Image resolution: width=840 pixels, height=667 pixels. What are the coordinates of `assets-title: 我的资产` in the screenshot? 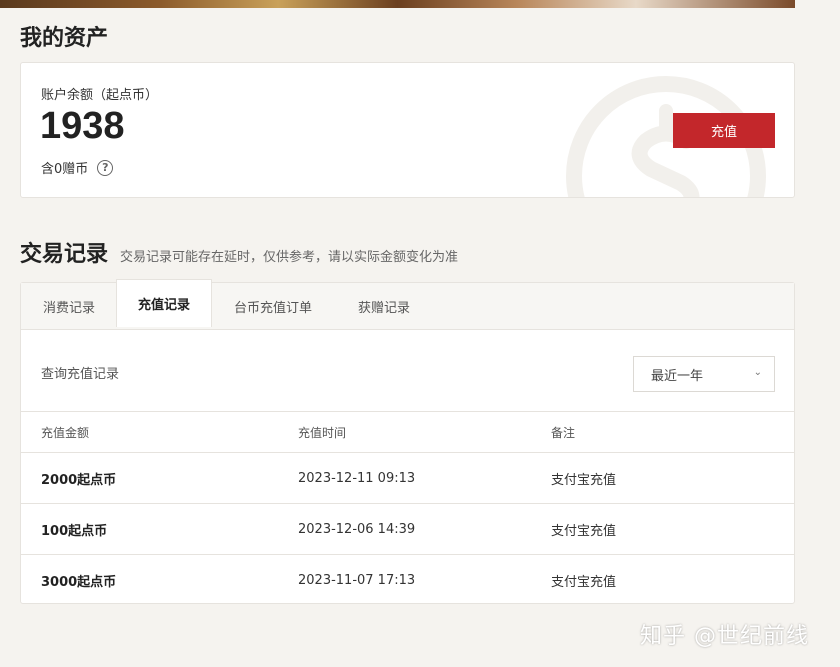 It's located at (64, 38).